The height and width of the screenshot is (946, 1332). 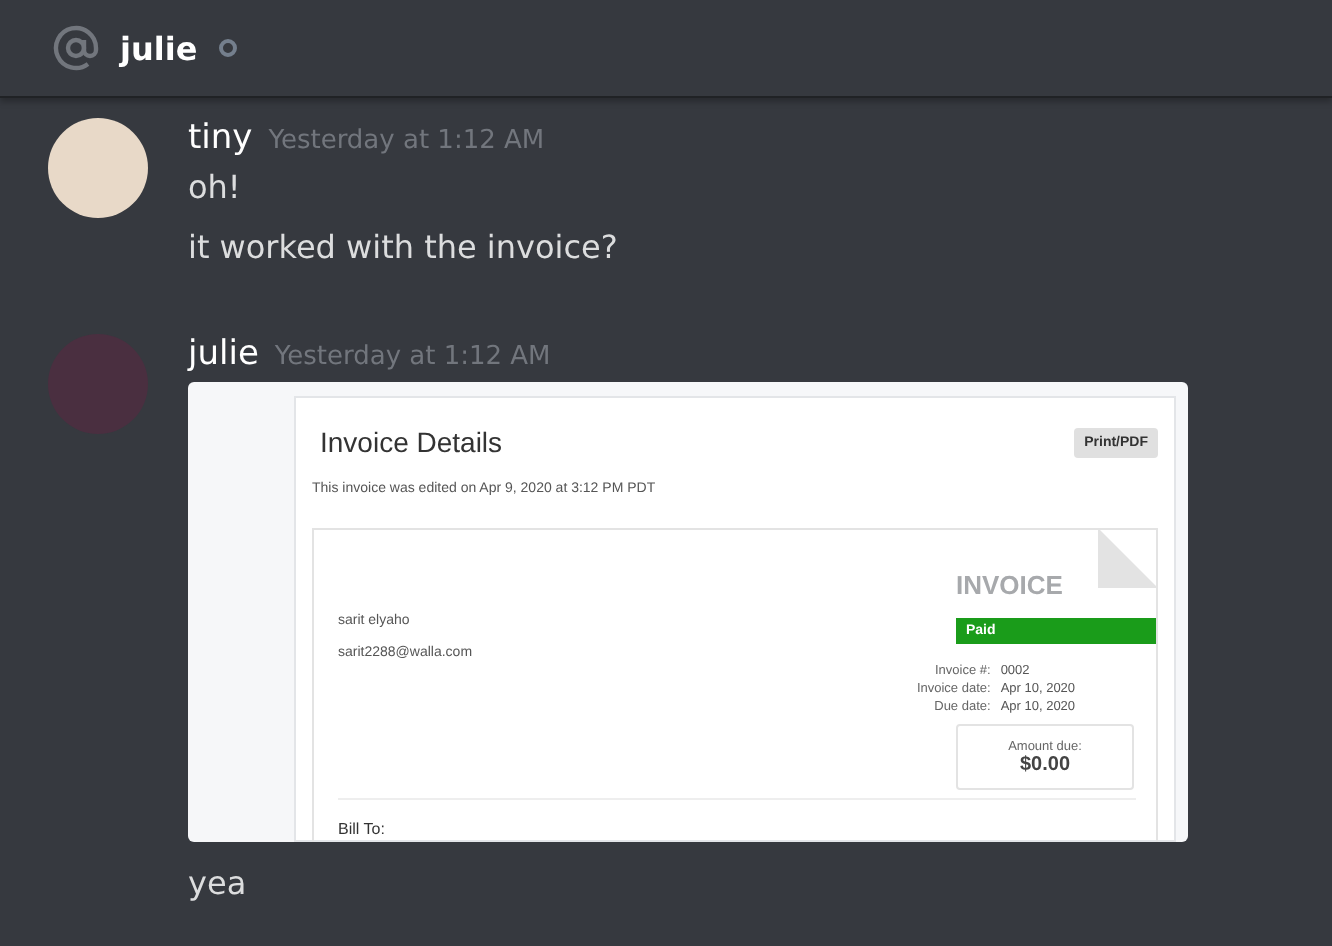 What do you see at coordinates (159, 48) in the screenshot?
I see `channel-name: julie` at bounding box center [159, 48].